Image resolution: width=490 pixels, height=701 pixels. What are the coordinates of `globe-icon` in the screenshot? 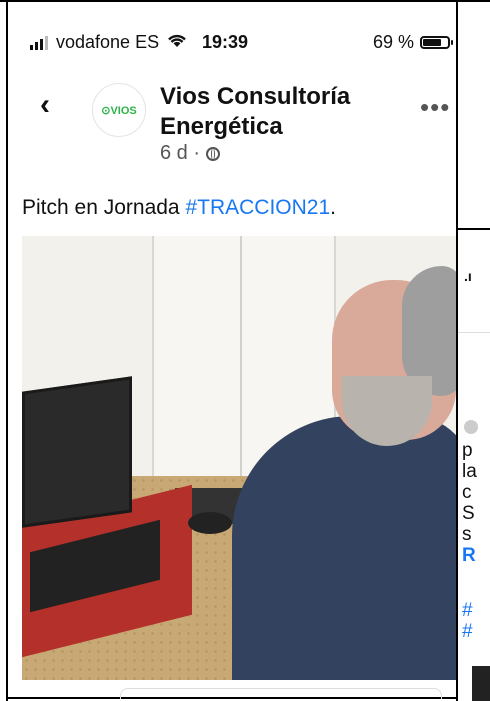 It's located at (213, 153).